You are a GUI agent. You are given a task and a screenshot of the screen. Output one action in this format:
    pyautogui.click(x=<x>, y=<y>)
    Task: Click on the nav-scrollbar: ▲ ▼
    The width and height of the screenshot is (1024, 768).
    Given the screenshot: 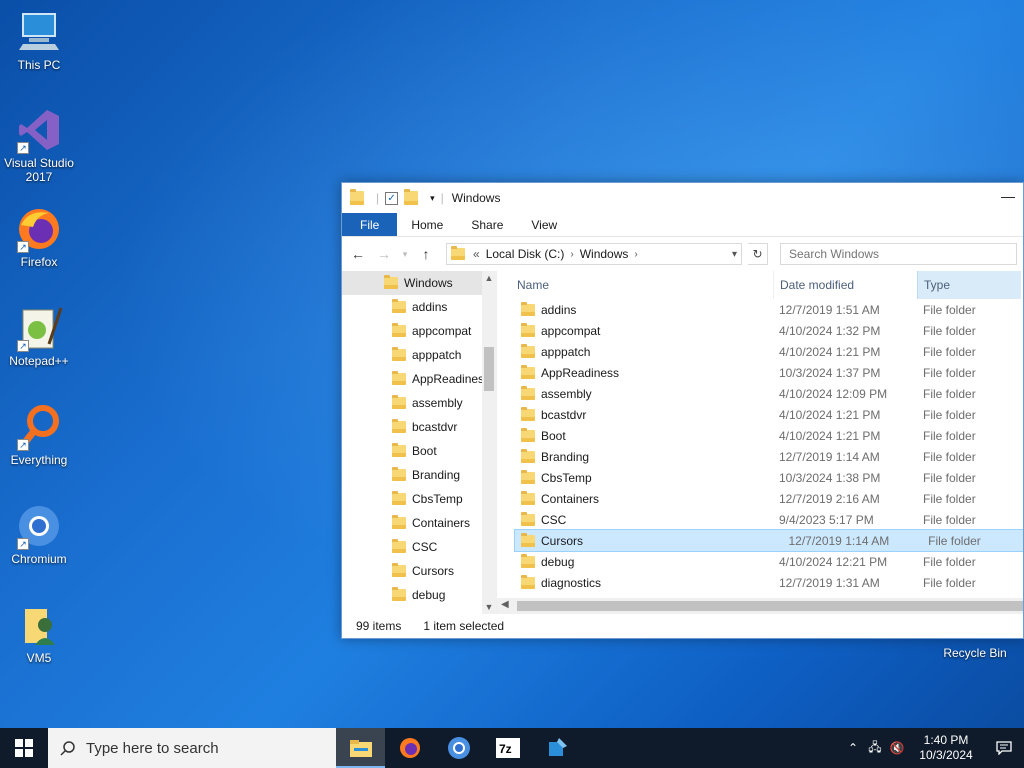 What is the action you would take?
    pyautogui.click(x=489, y=442)
    